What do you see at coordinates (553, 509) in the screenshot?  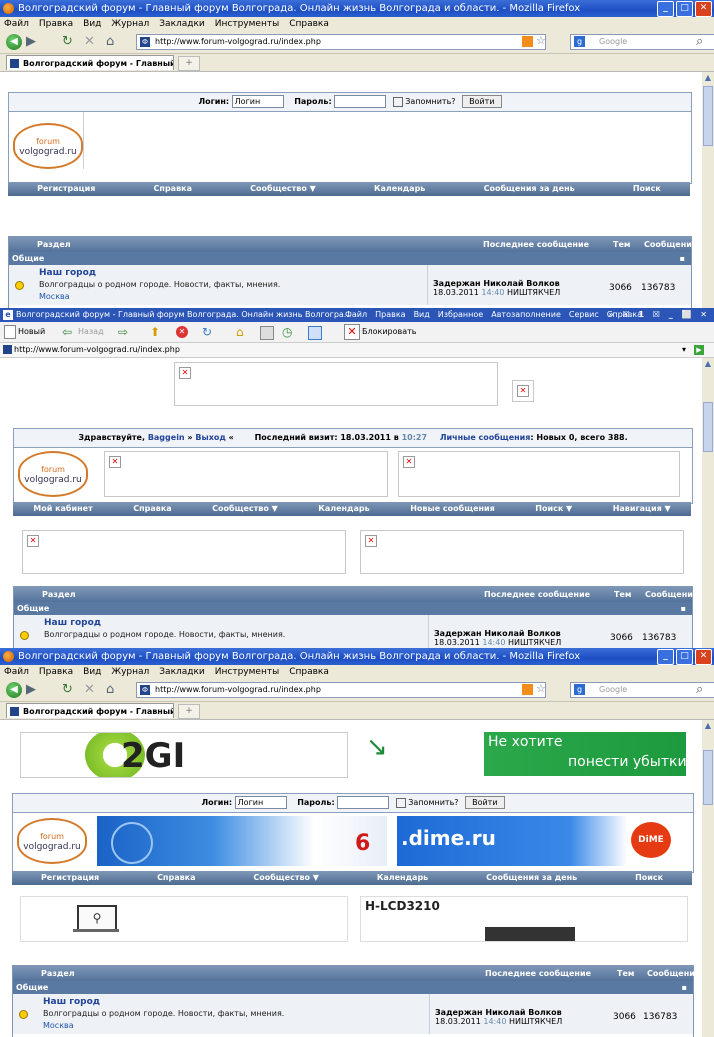 I see `nav-search: Поиск ▼` at bounding box center [553, 509].